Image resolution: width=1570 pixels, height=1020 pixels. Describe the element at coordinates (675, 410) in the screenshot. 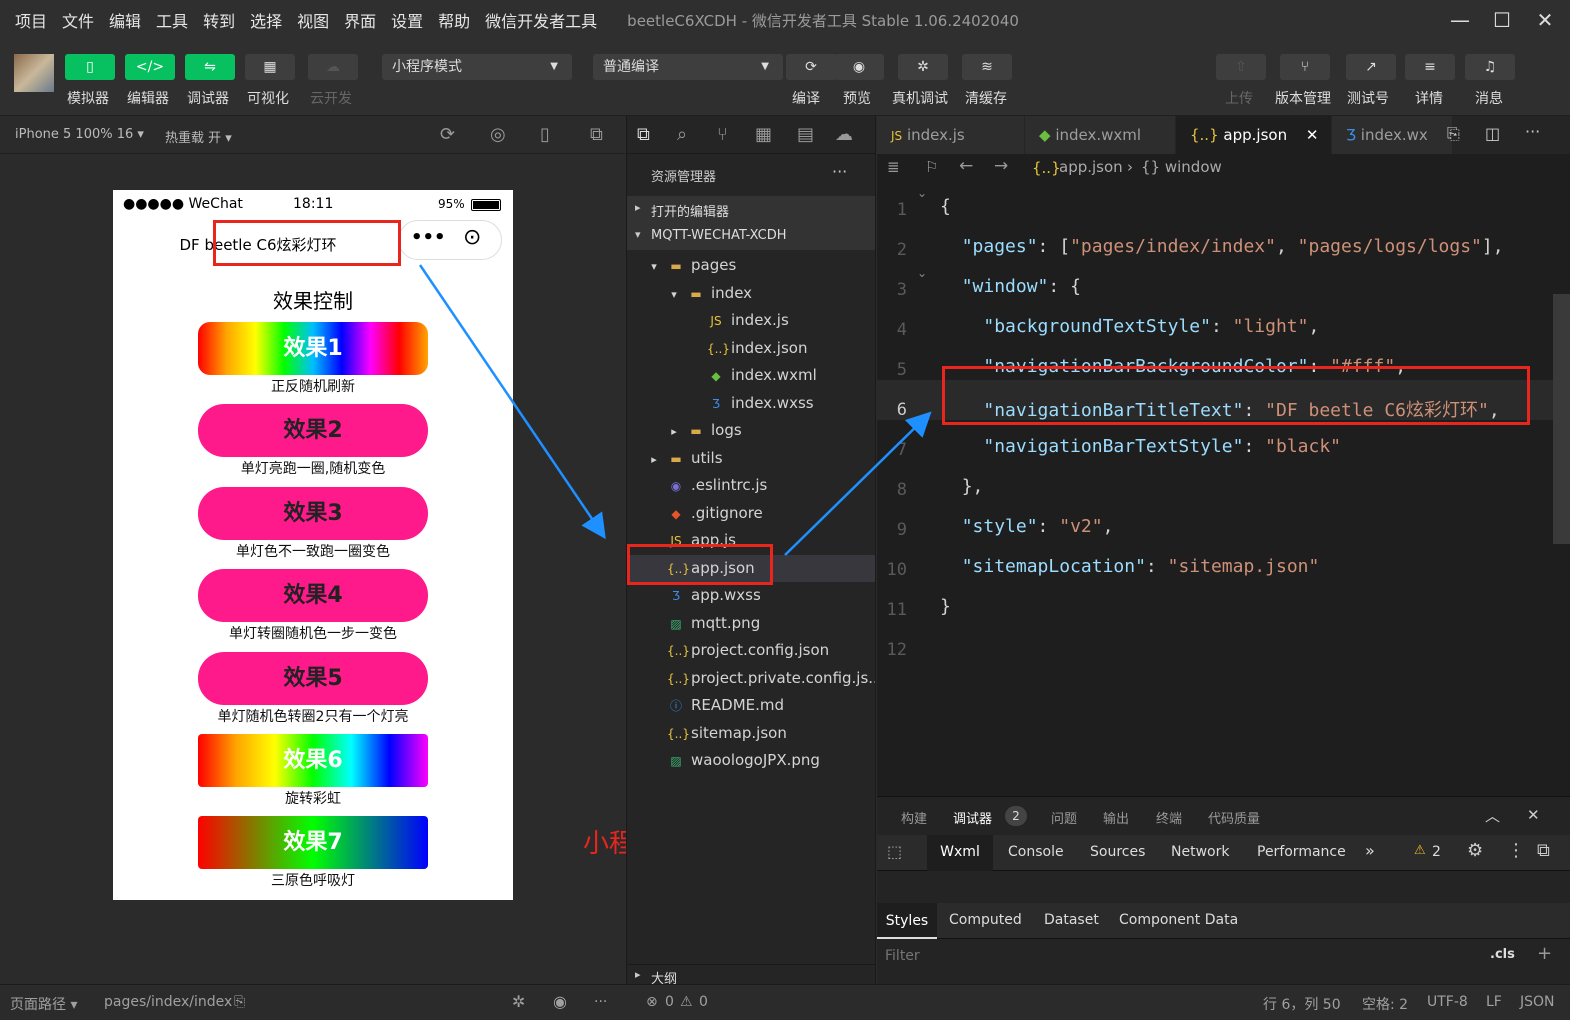

I see `annotation-arrows` at that location.